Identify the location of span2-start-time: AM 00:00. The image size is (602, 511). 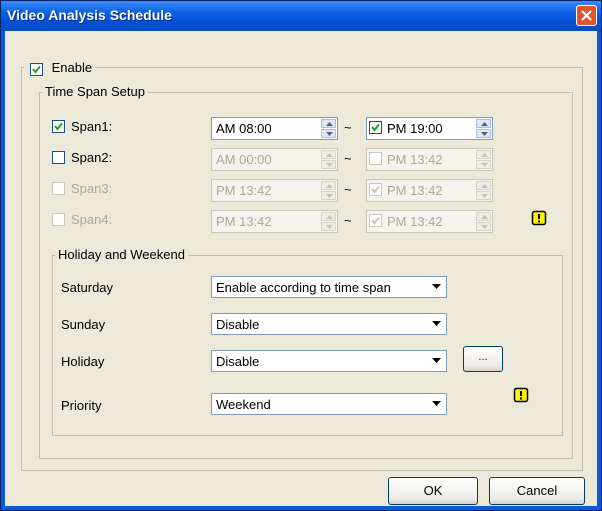
(274, 159).